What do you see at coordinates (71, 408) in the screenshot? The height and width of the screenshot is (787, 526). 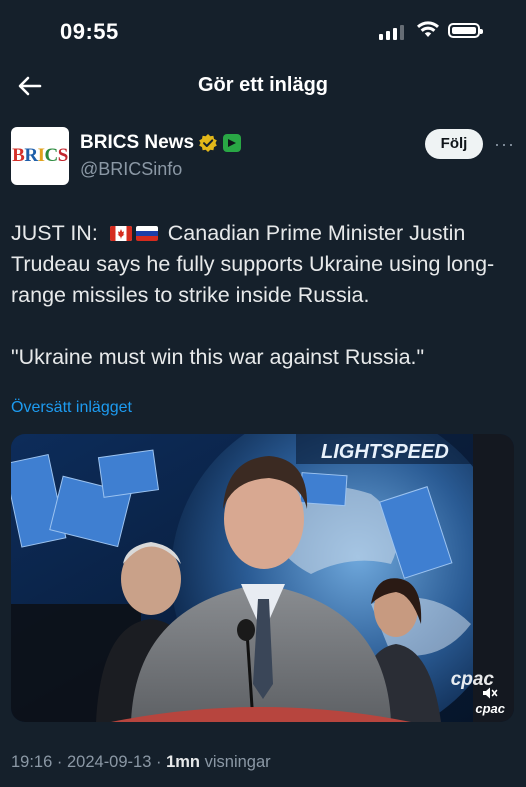 I see `translate-post-link: Översätt inlägget` at bounding box center [71, 408].